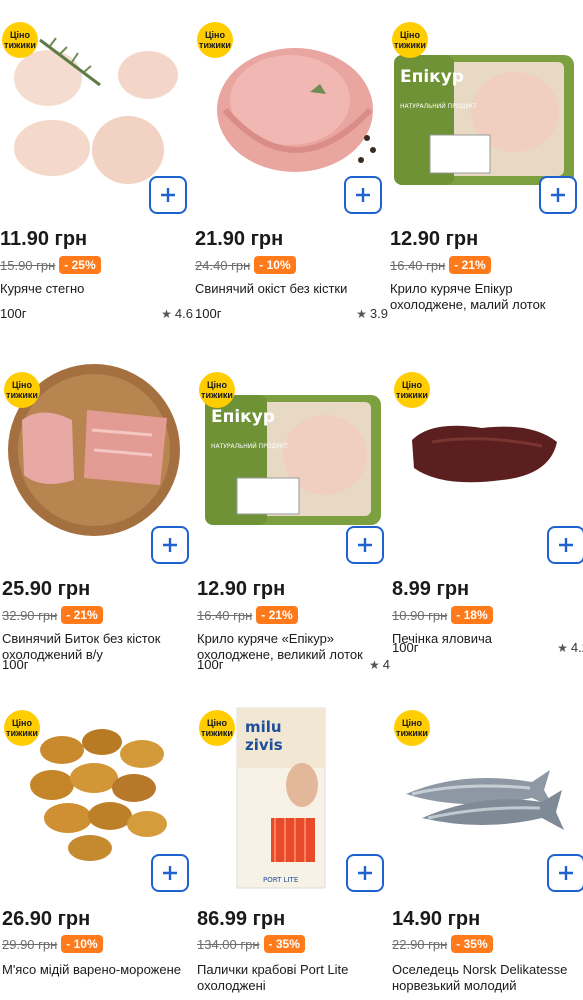  I want to click on price-old-row: 22.90 грн - 35%, so click(442, 944).